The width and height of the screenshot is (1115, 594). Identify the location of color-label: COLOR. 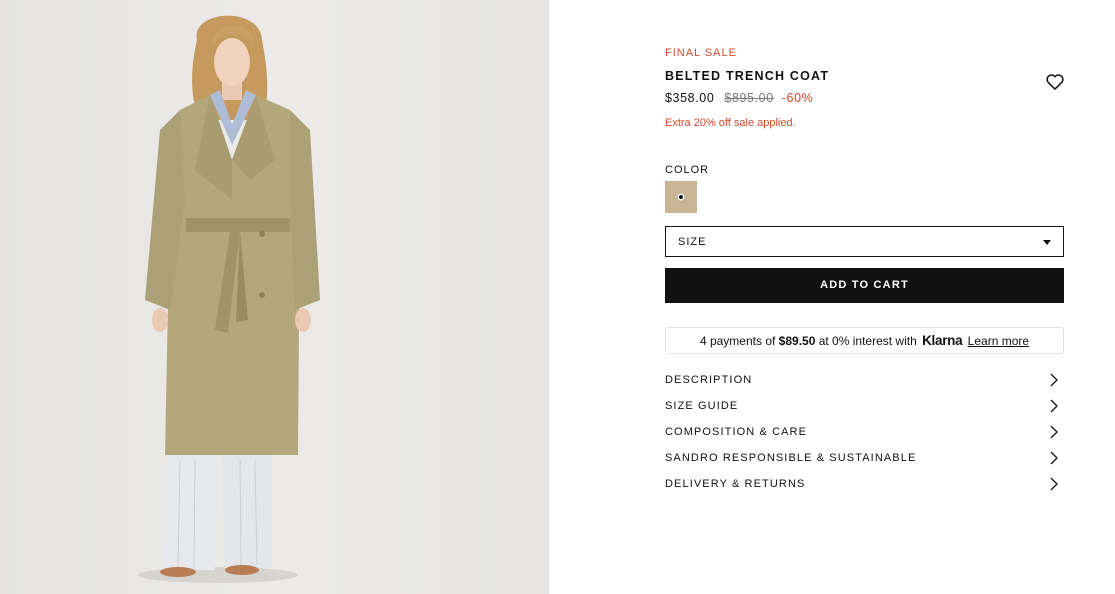
(687, 170).